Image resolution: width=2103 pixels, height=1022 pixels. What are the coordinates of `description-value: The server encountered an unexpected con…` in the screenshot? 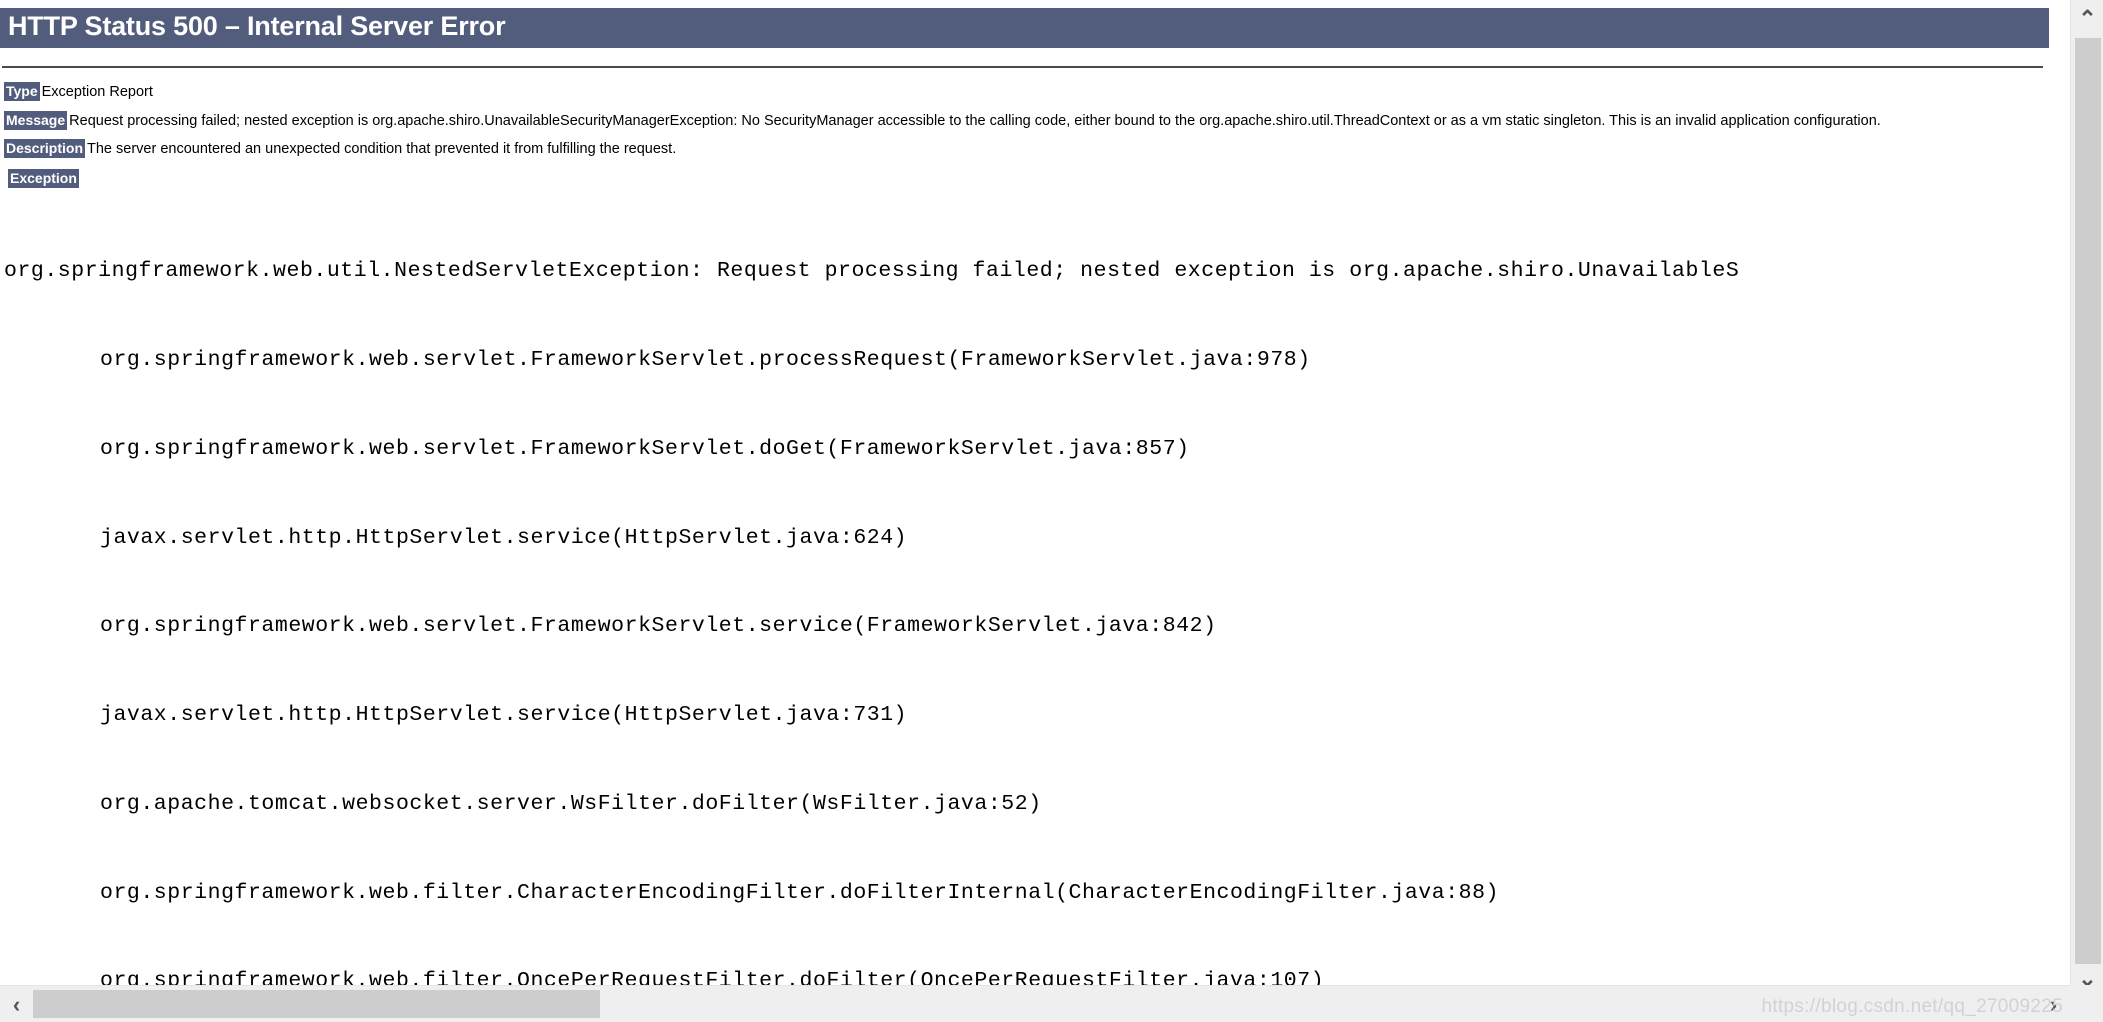 It's located at (382, 149).